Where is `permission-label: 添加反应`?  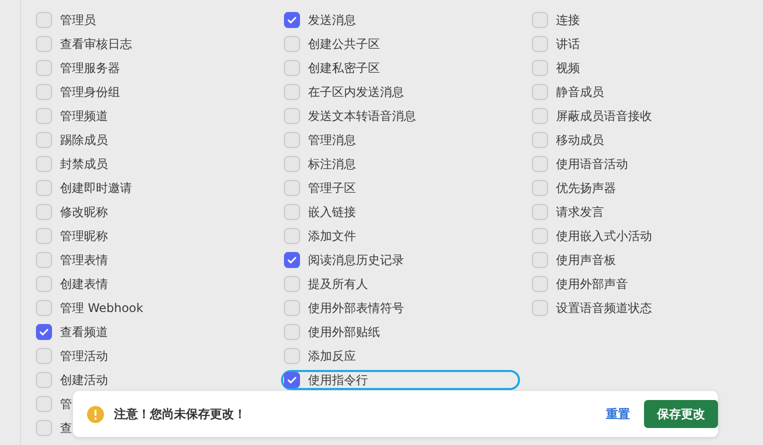
permission-label: 添加反应 is located at coordinates (332, 356).